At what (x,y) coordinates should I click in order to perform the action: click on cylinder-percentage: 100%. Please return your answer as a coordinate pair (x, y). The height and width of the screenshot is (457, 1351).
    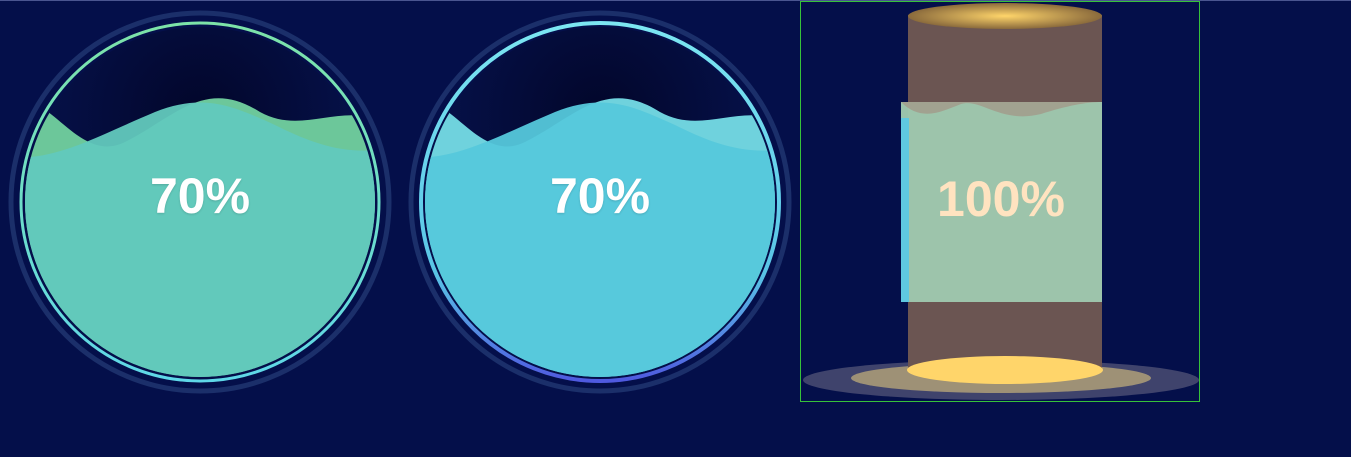
    Looking at the image, I should click on (1001, 199).